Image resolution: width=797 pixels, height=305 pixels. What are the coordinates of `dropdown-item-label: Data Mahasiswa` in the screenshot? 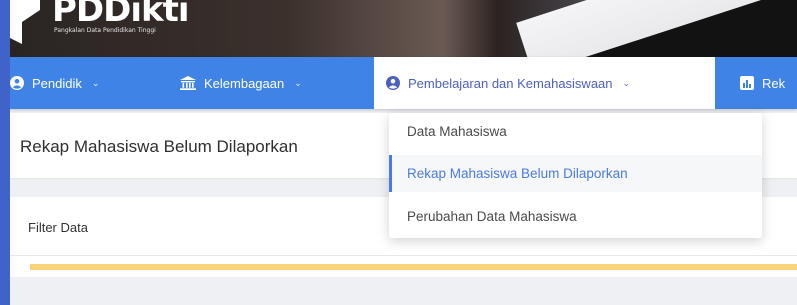 It's located at (457, 131).